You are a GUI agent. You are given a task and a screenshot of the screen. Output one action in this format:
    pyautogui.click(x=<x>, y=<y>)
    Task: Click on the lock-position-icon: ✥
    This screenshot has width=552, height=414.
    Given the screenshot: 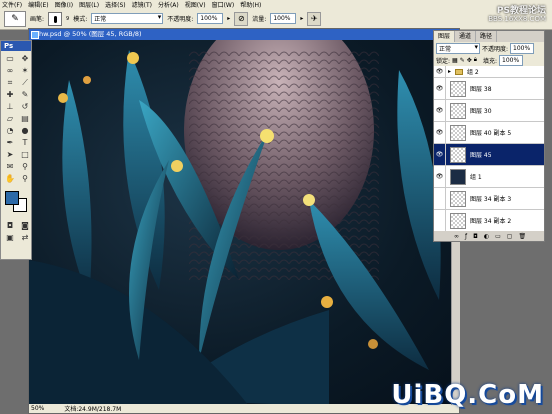 What is the action you would take?
    pyautogui.click(x=469, y=60)
    